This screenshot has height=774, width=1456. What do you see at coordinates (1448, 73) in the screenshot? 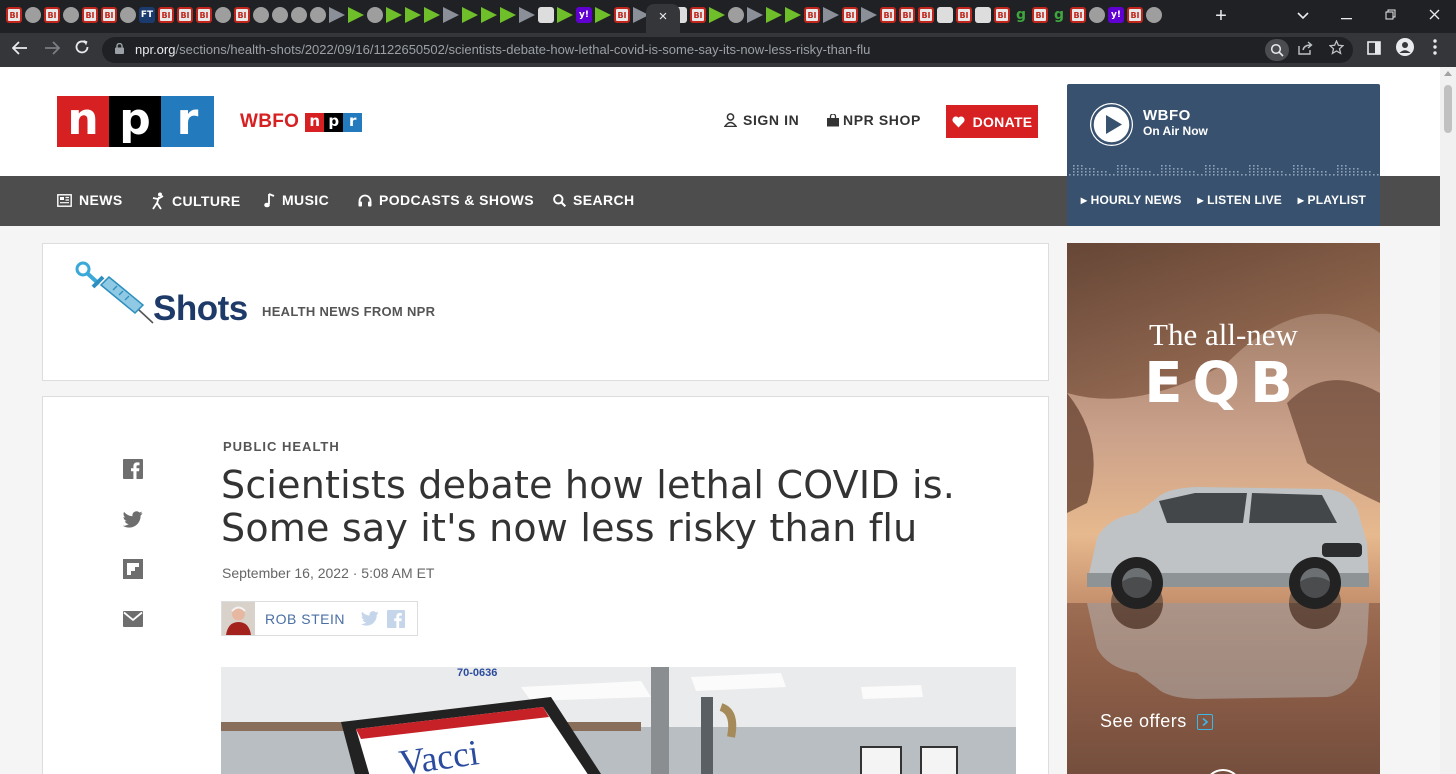
I see `scroll-up-arrow-icon` at bounding box center [1448, 73].